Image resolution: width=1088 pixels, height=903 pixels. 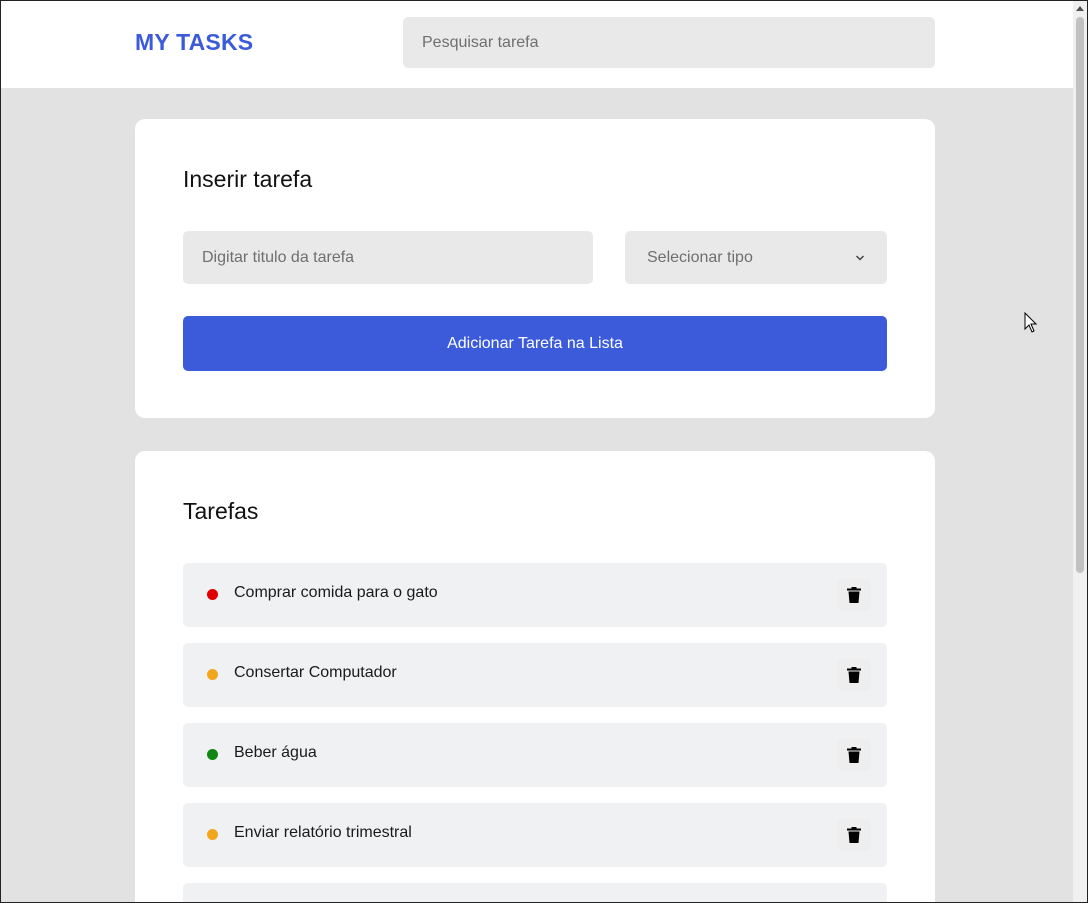 I want to click on task-item: Comprar comida para o gato, so click(x=535, y=595).